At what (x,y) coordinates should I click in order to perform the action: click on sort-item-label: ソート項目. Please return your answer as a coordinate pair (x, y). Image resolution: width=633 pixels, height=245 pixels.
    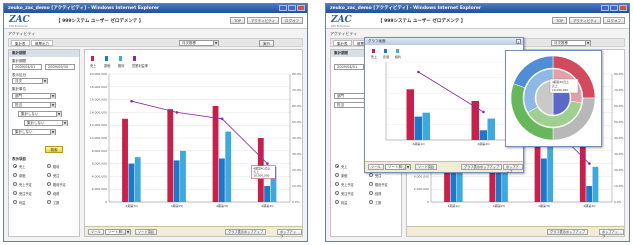
    Looking at the image, I should click on (146, 232).